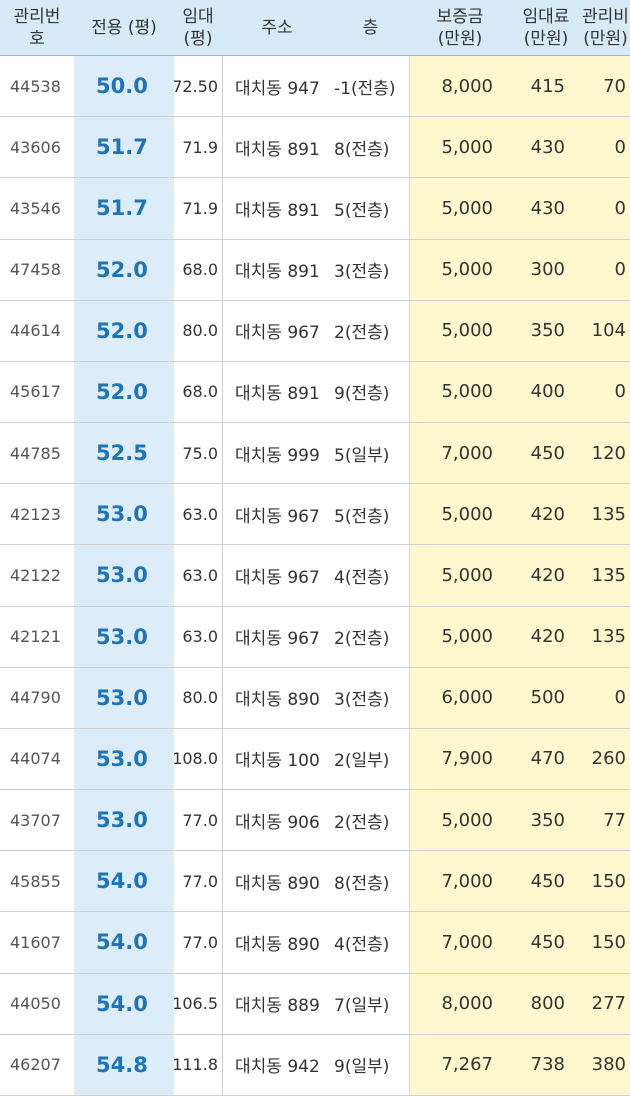  I want to click on cell-id: 44785, so click(37, 454).